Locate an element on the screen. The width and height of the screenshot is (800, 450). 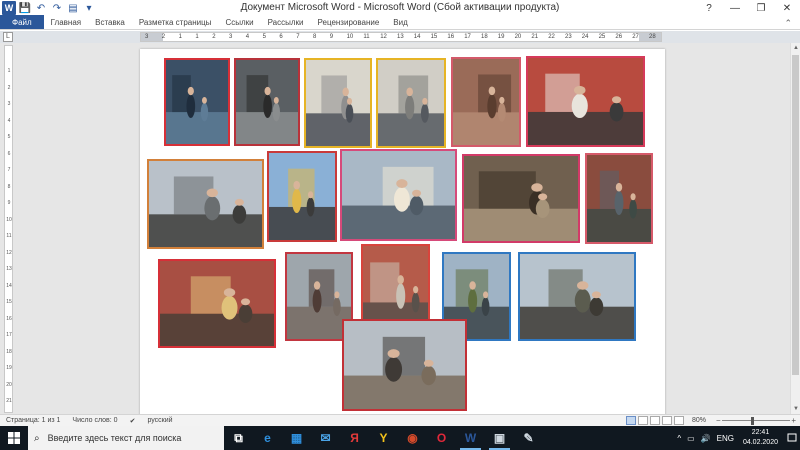
vertical-ruler-label: 11 is located at coordinates (9, 236).